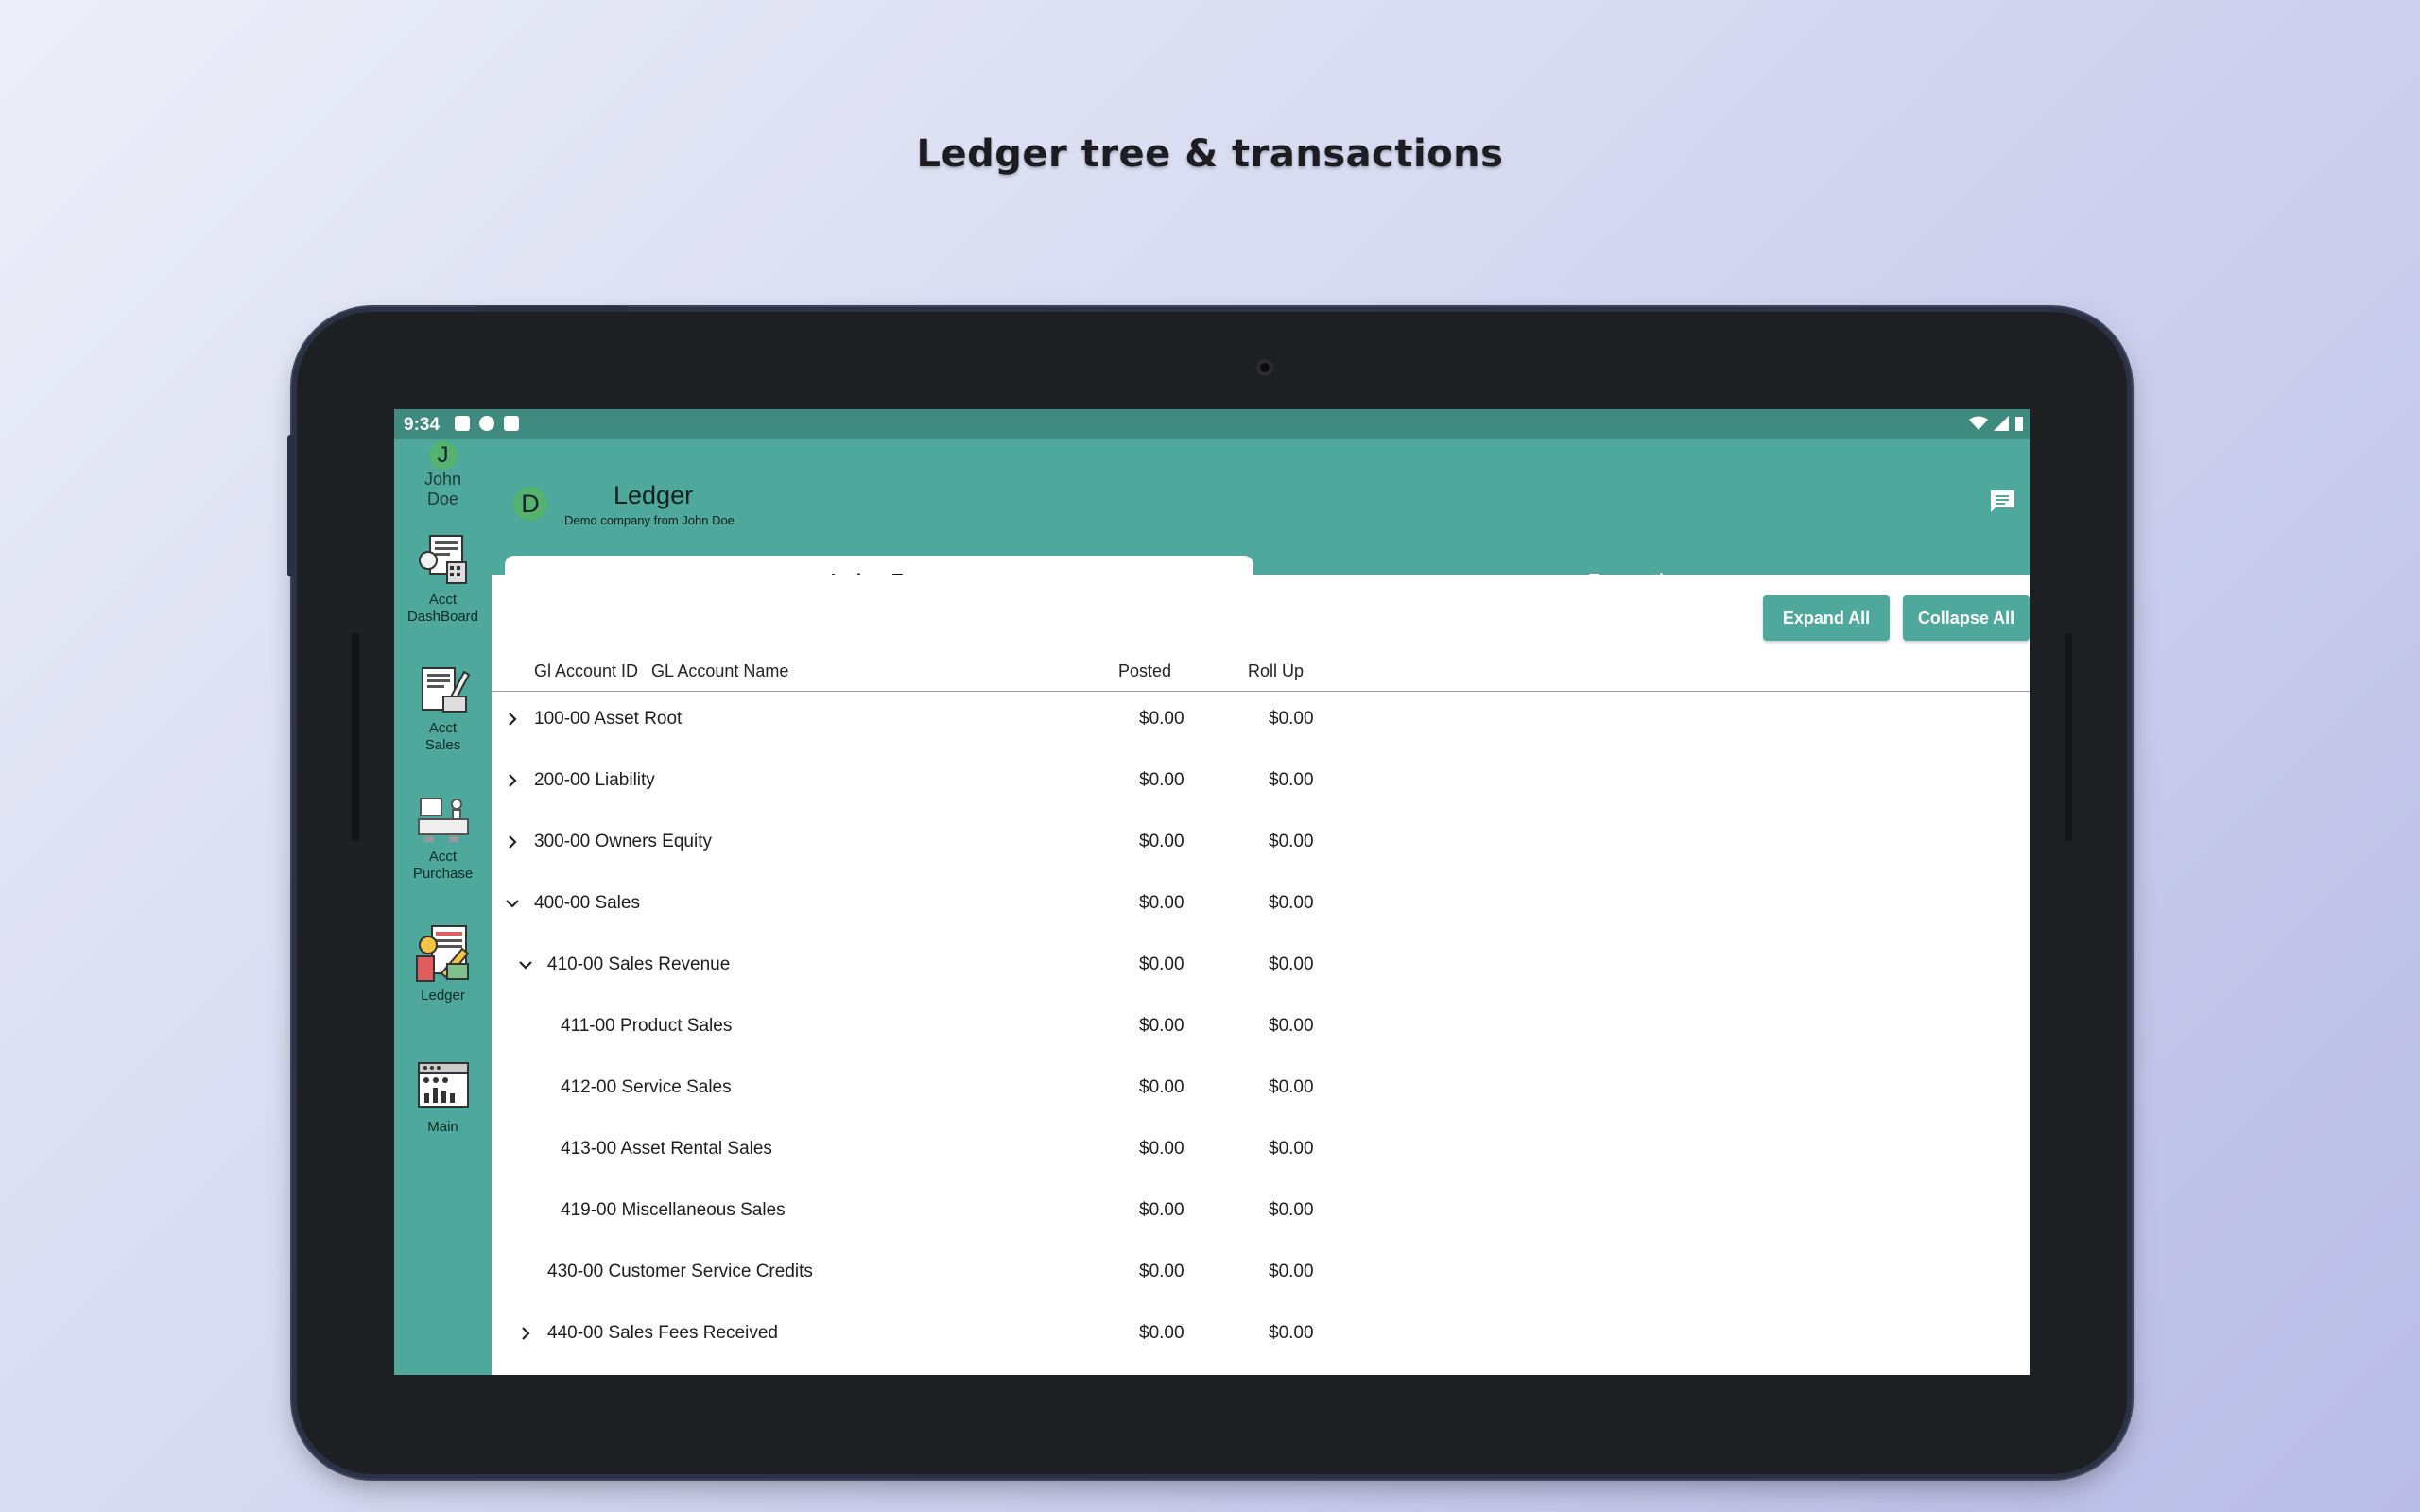 This screenshot has height=1512, width=2420. I want to click on tree-row: 419-00 Miscellaneous Sales $0.00 $0.00, so click(1261, 1211).